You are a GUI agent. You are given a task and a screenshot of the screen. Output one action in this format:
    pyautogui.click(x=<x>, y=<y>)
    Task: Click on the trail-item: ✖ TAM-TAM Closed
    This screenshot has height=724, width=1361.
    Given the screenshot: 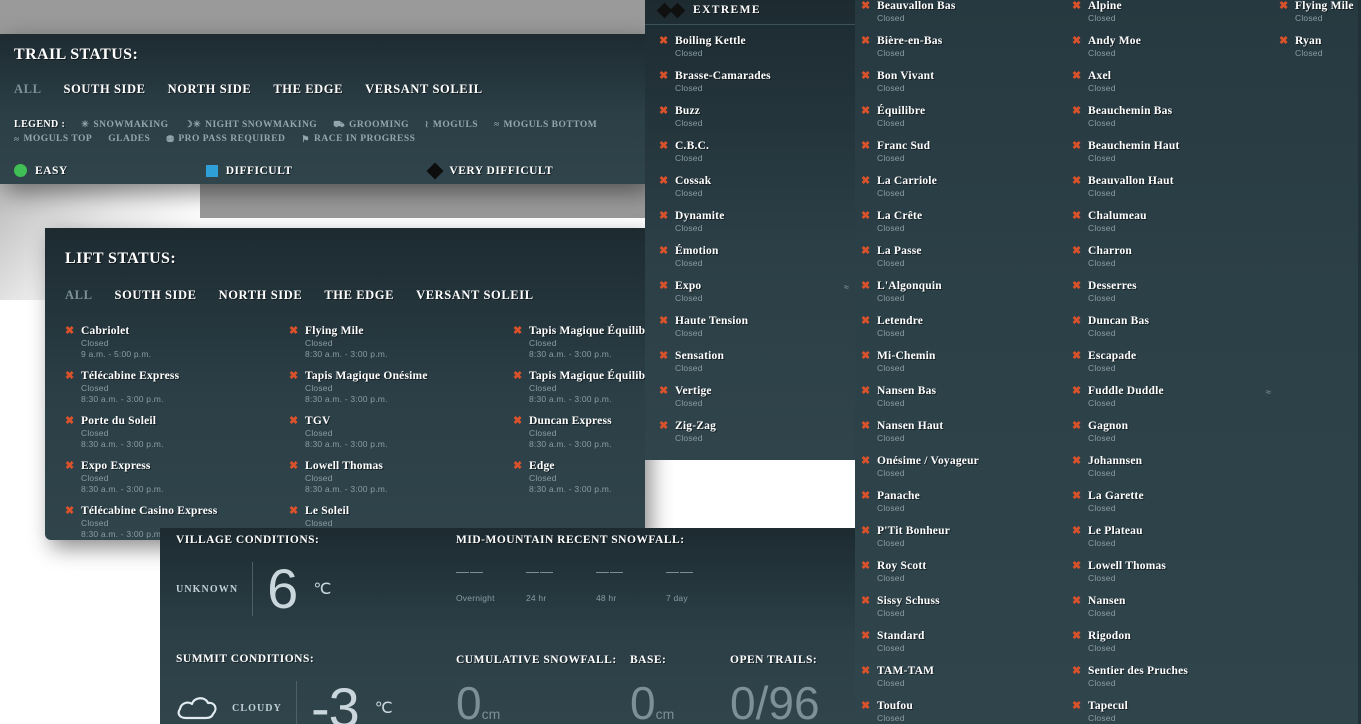 What is the action you would take?
    pyautogui.click(x=965, y=677)
    